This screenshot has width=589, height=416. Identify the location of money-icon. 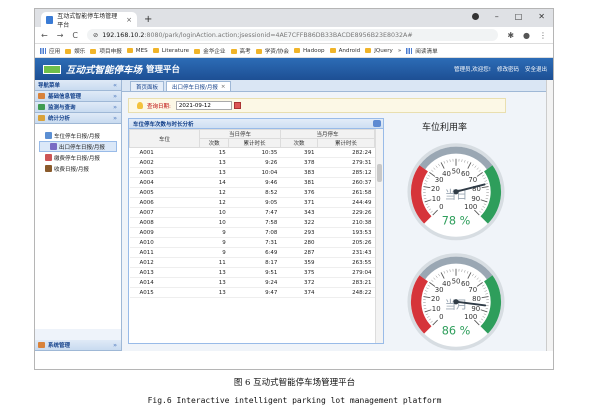
(48, 168).